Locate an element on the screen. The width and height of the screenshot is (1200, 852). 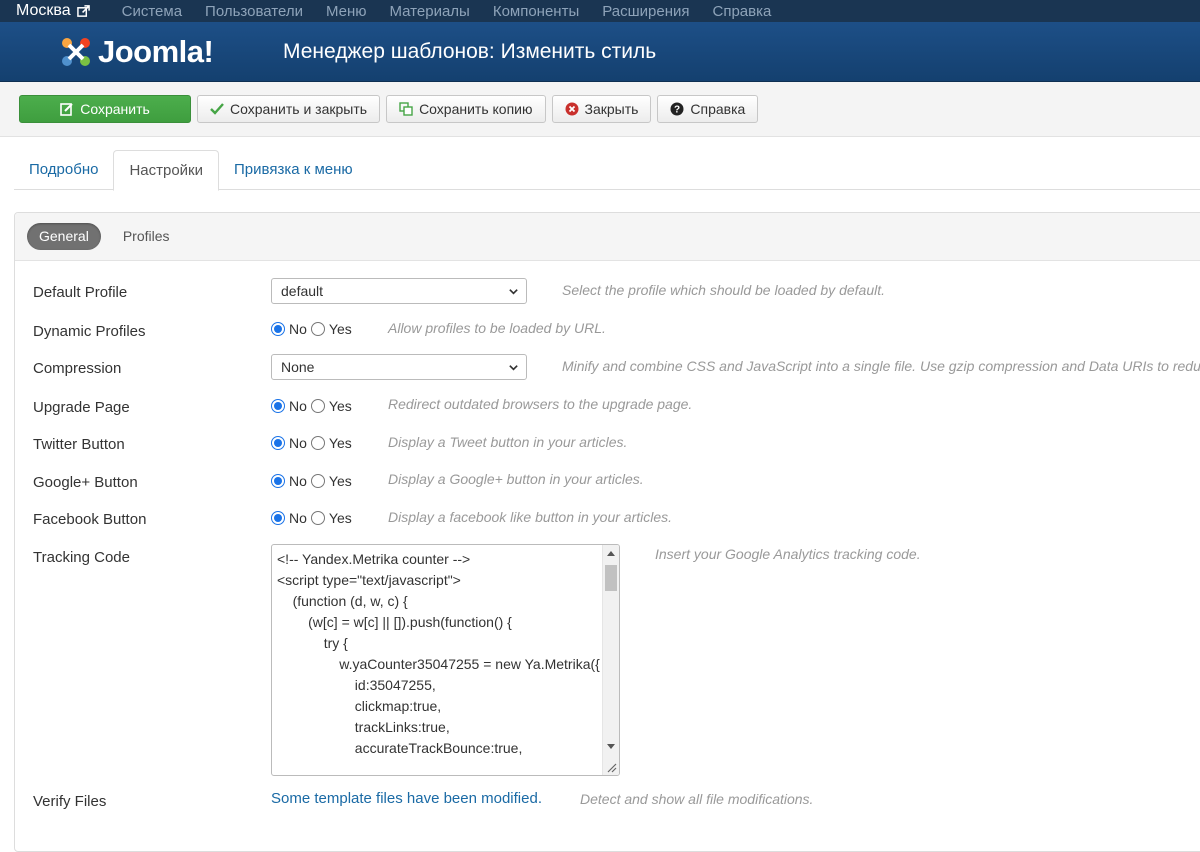
scroll-up-icon is located at coordinates (611, 553).